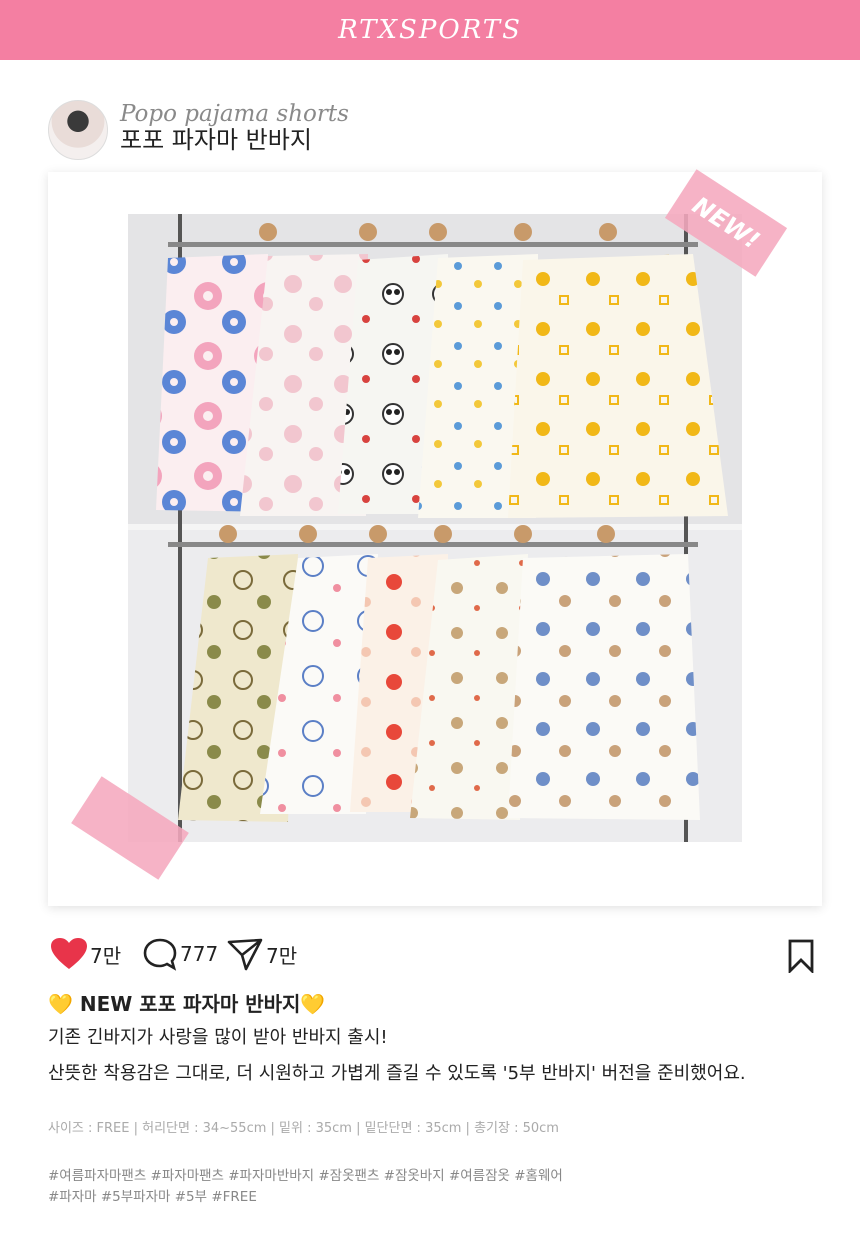 This screenshot has width=860, height=1250. Describe the element at coordinates (160, 954) in the screenshot. I see `comment-bubble-icon` at that location.